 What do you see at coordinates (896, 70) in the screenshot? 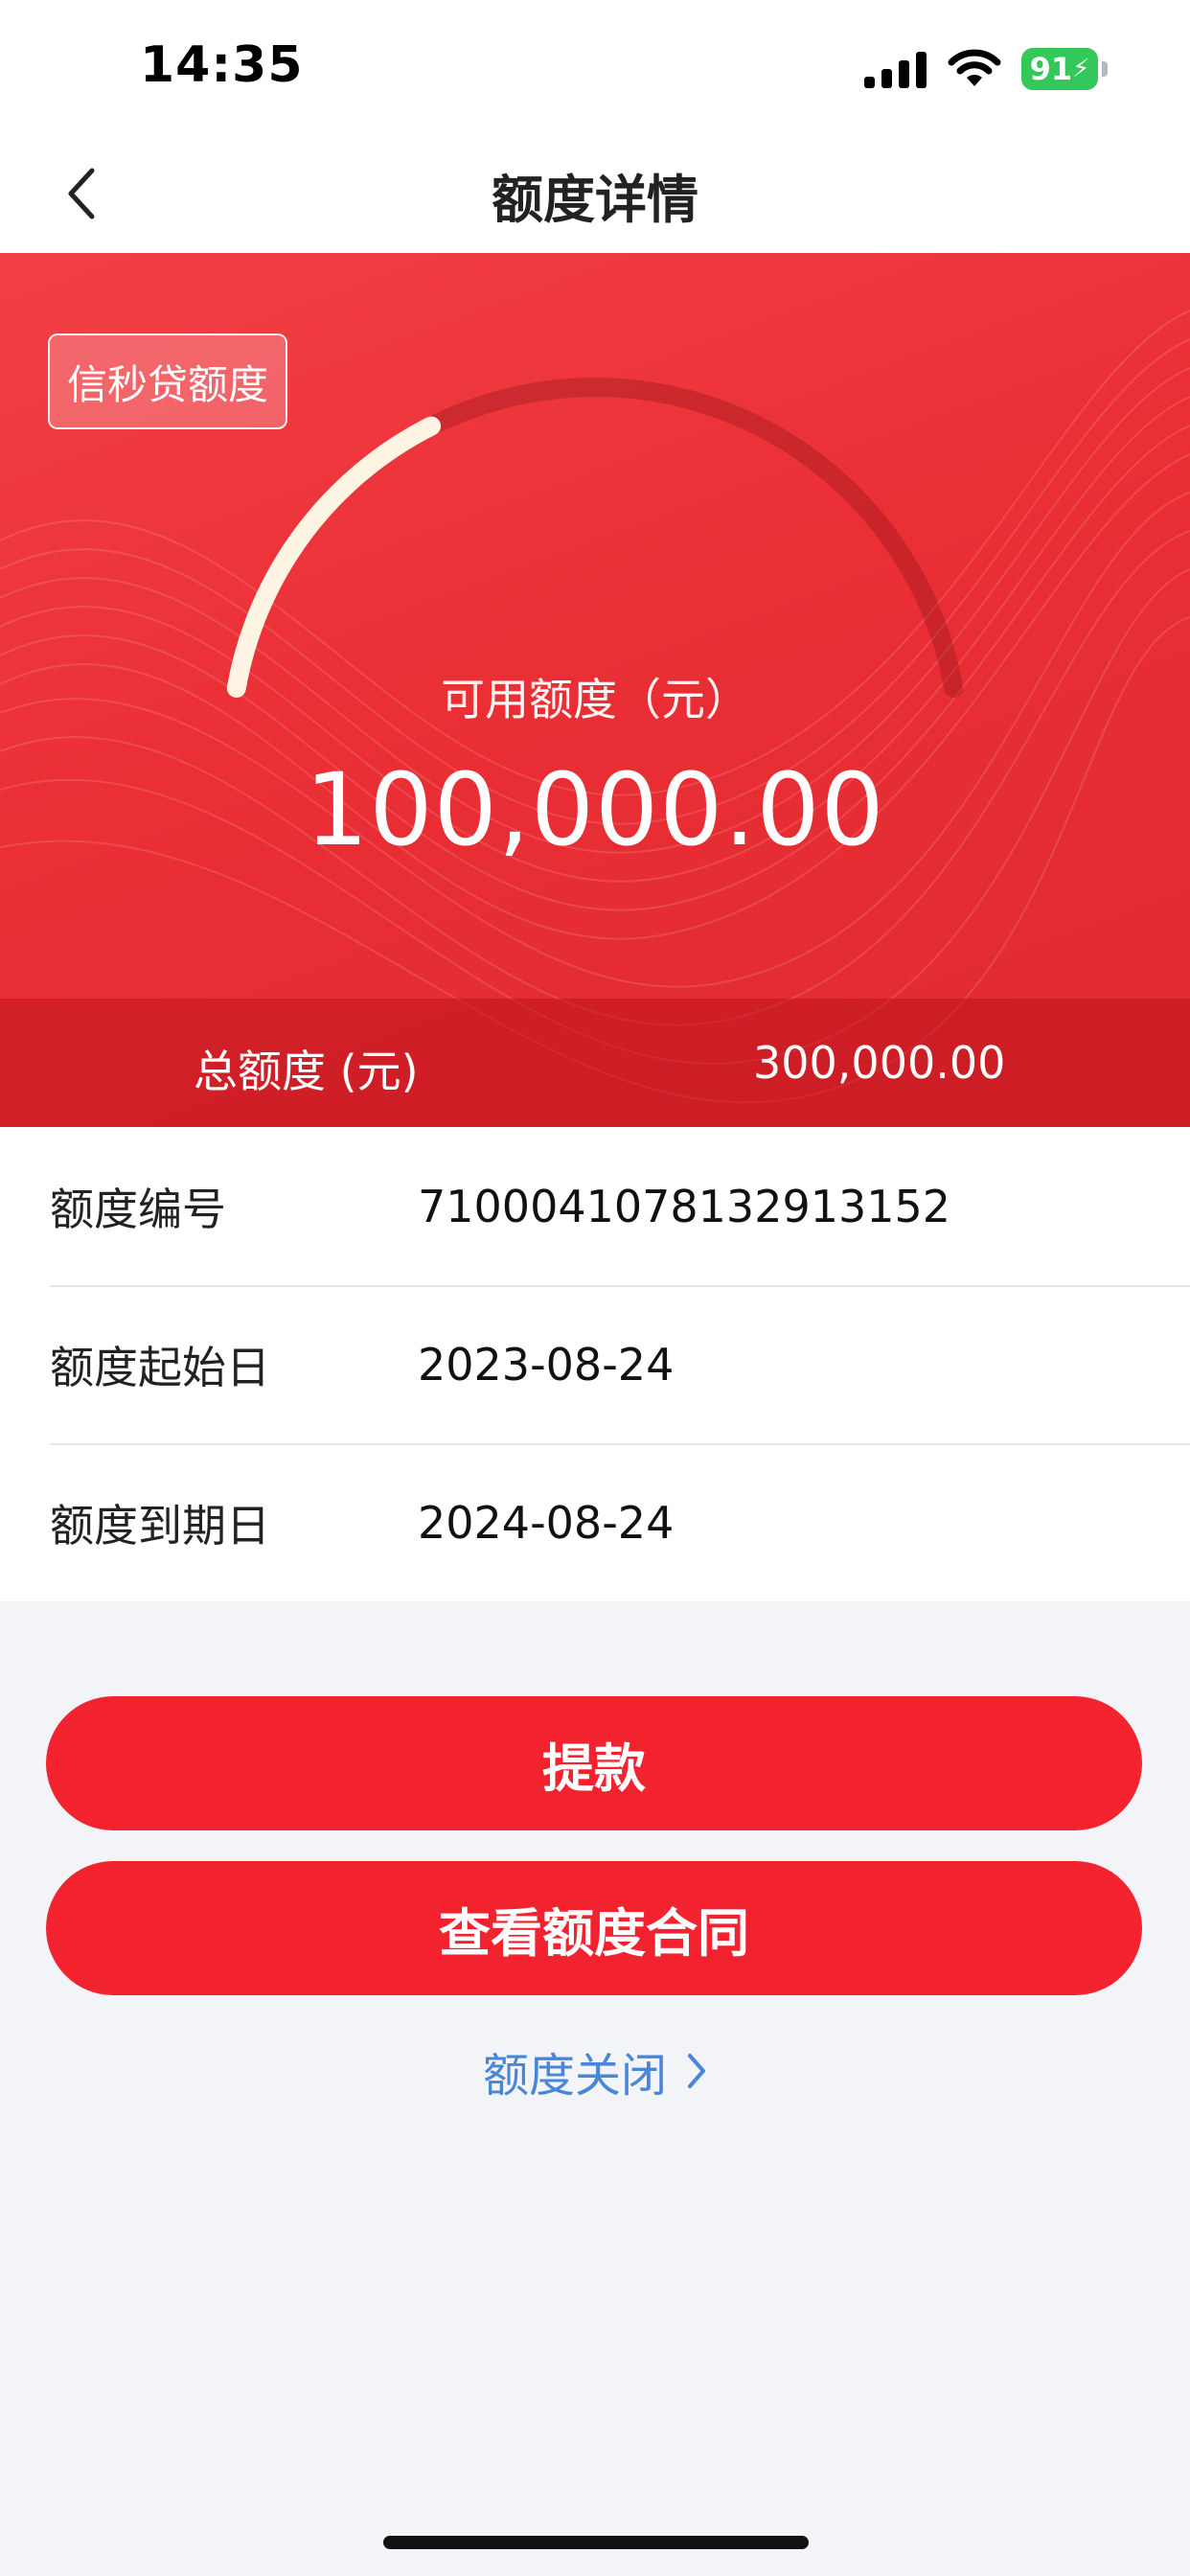
I see `cellular-signal-icon` at bounding box center [896, 70].